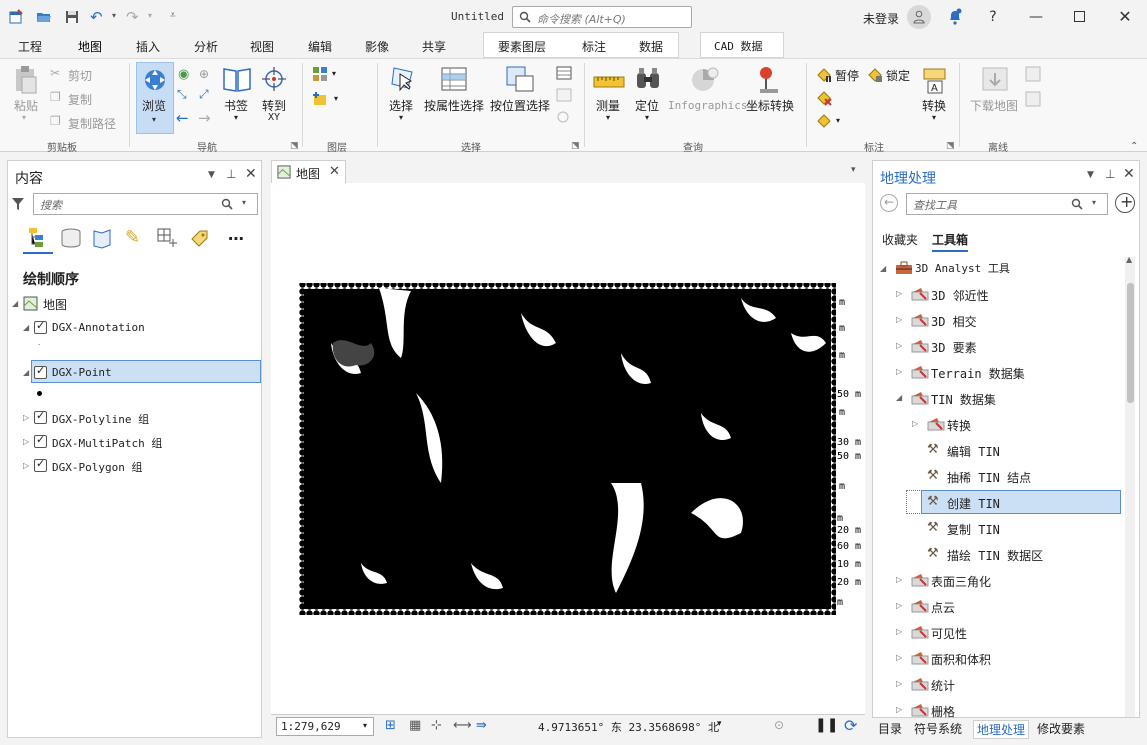 The width and height of the screenshot is (1147, 745). Describe the element at coordinates (237, 79) in the screenshot. I see `bookmarks-icon` at that location.